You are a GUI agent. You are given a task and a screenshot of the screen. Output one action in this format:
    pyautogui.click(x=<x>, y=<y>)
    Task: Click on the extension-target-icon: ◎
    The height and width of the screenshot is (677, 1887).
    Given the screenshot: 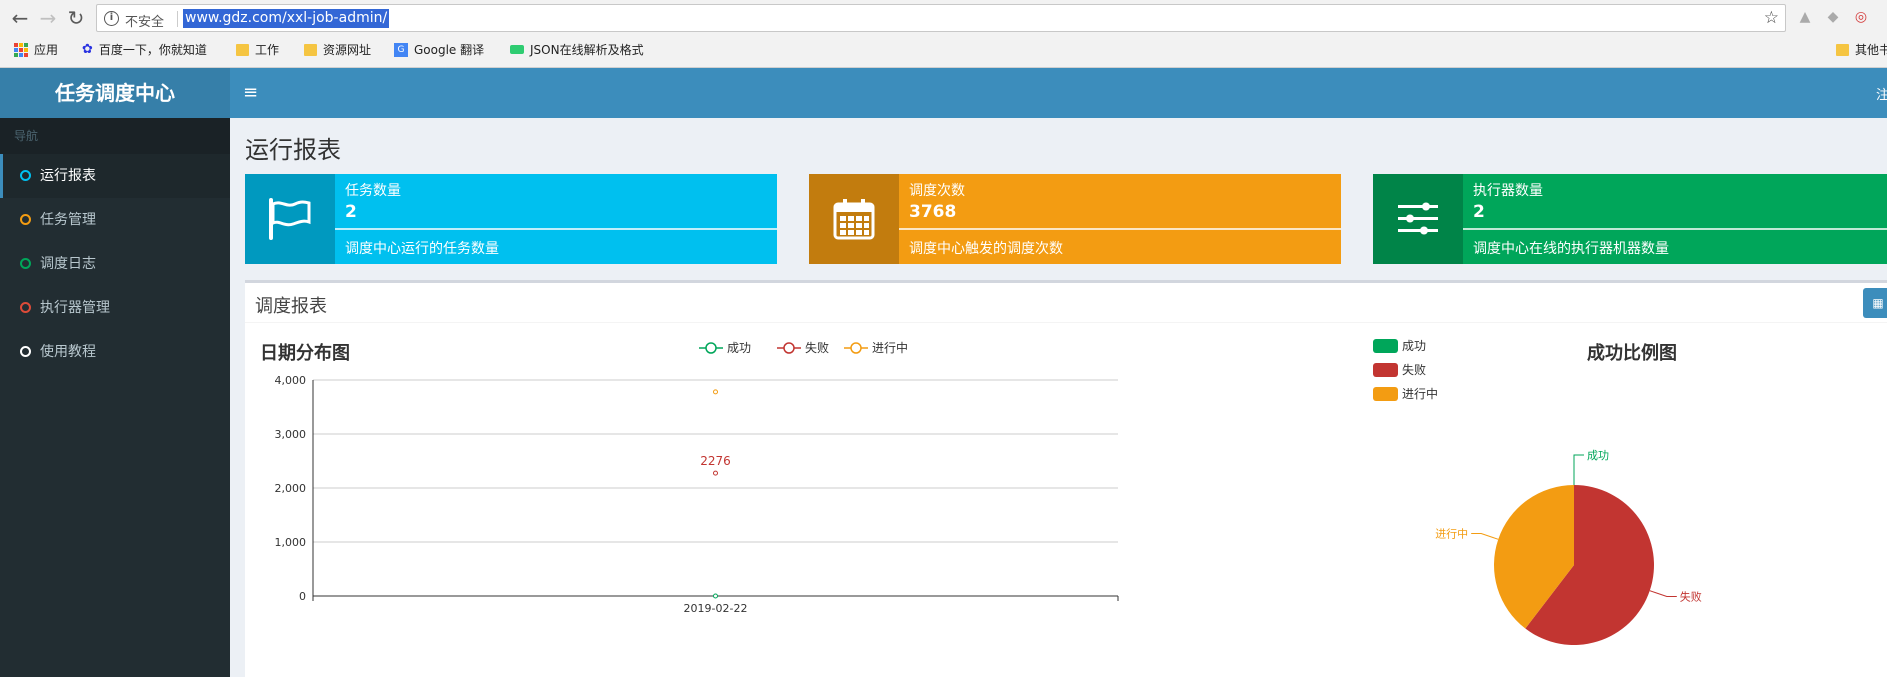 What is the action you would take?
    pyautogui.click(x=1861, y=17)
    